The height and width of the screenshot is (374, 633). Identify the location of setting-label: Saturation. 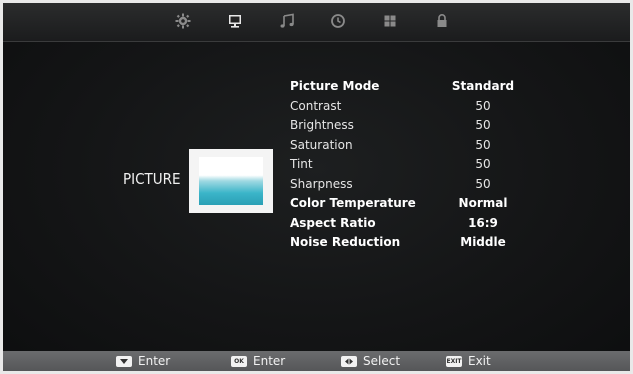
(321, 144).